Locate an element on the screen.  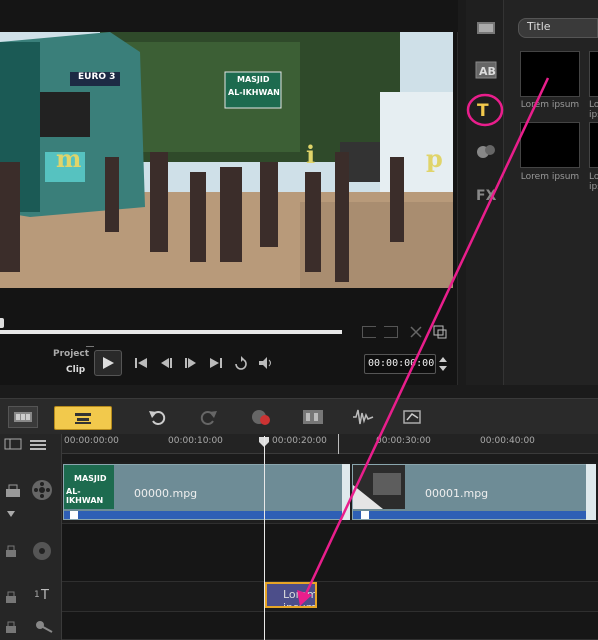
timecode-stepper is located at coordinates (443, 364).